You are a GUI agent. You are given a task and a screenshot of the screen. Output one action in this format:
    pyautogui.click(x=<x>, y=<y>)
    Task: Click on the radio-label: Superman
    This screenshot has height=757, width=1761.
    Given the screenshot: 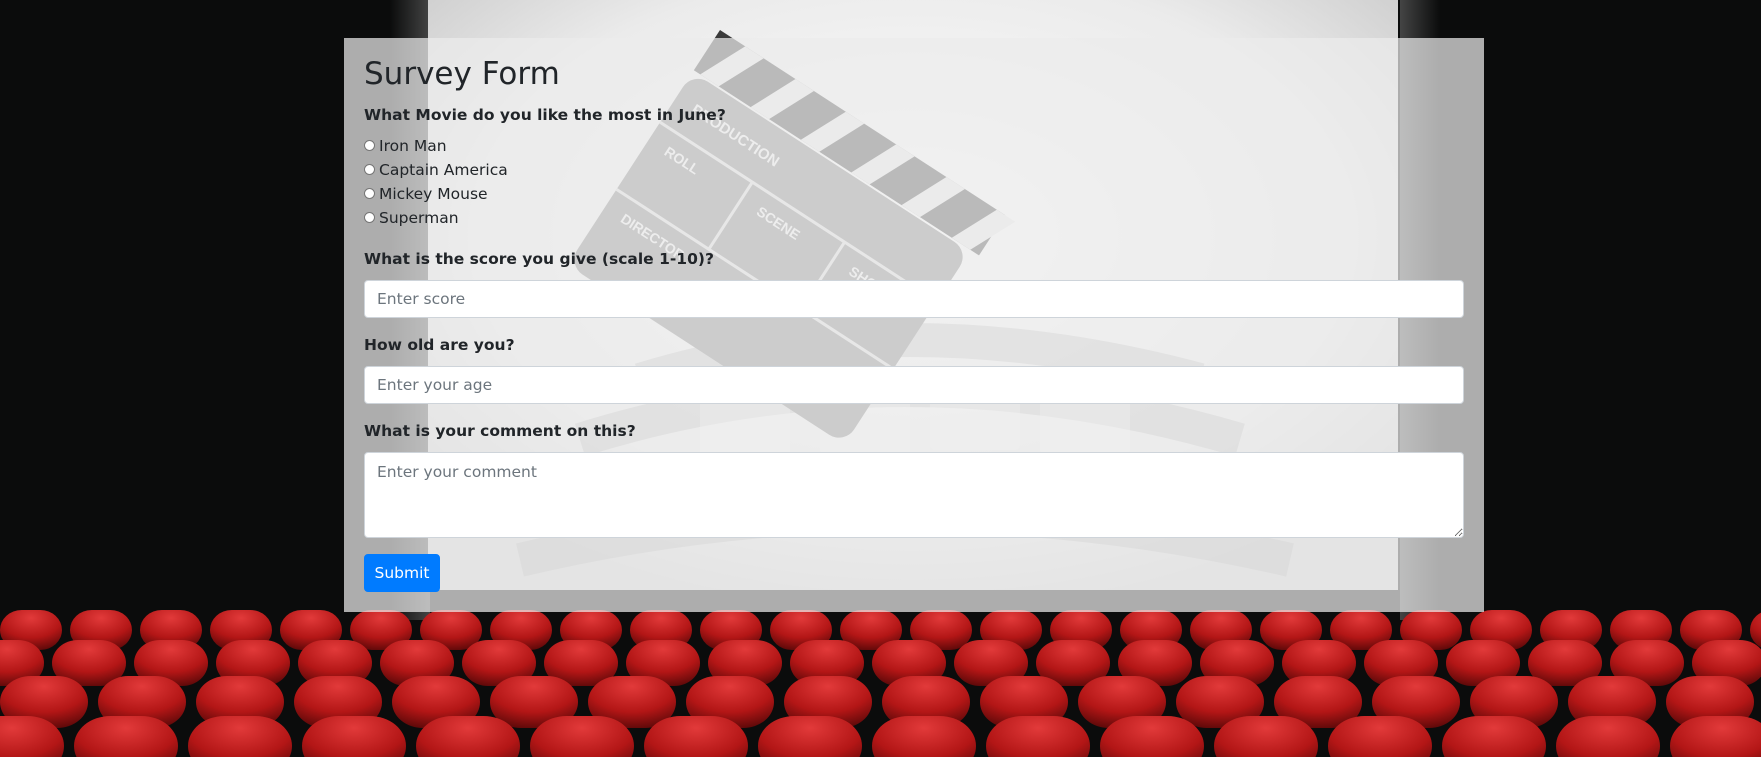 What is the action you would take?
    pyautogui.click(x=419, y=218)
    